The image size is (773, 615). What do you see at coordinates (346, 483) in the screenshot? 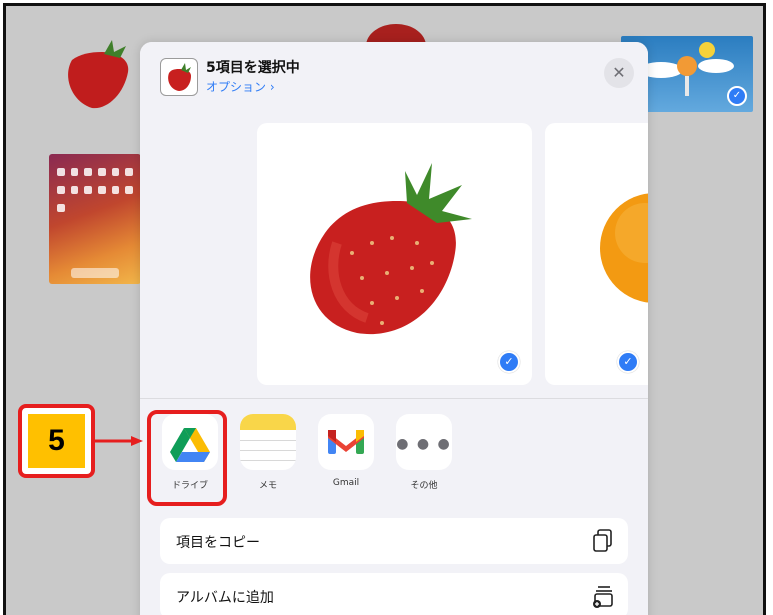
I see `share-app-label: Gmail` at bounding box center [346, 483].